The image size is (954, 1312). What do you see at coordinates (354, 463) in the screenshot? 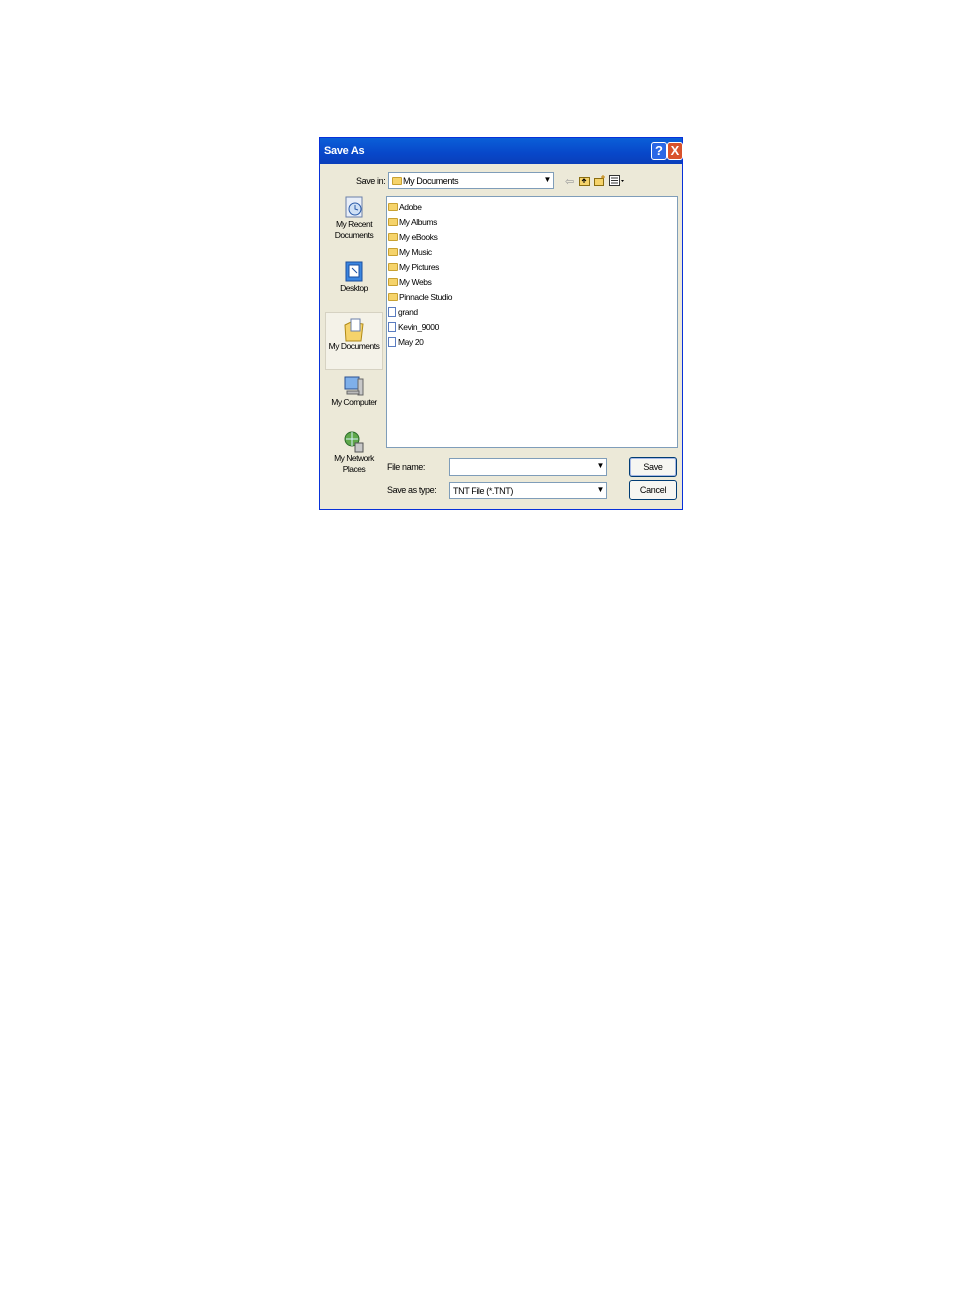
I see `place-label: My Network Places` at bounding box center [354, 463].